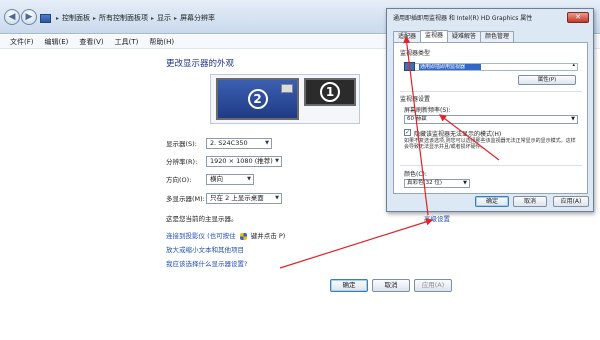  I want to click on hide-modes-checkbox: ✓, so click(407, 132).